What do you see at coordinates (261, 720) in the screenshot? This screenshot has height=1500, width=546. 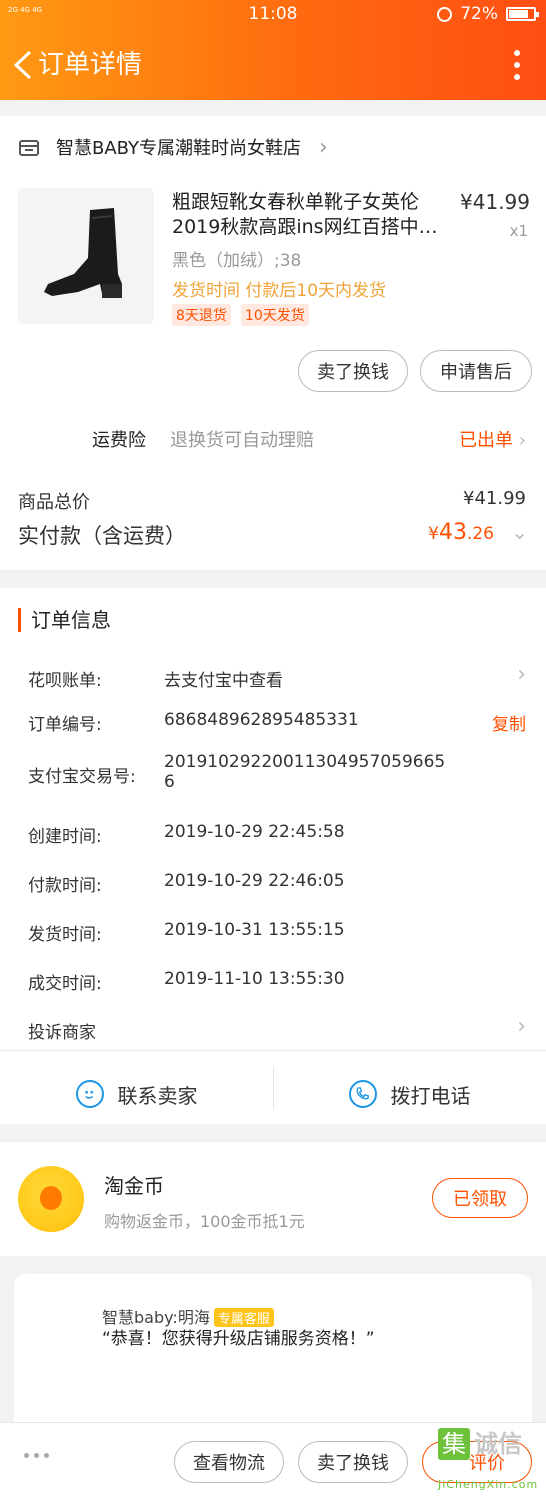 I see `order-number-value: 686848962895485331` at bounding box center [261, 720].